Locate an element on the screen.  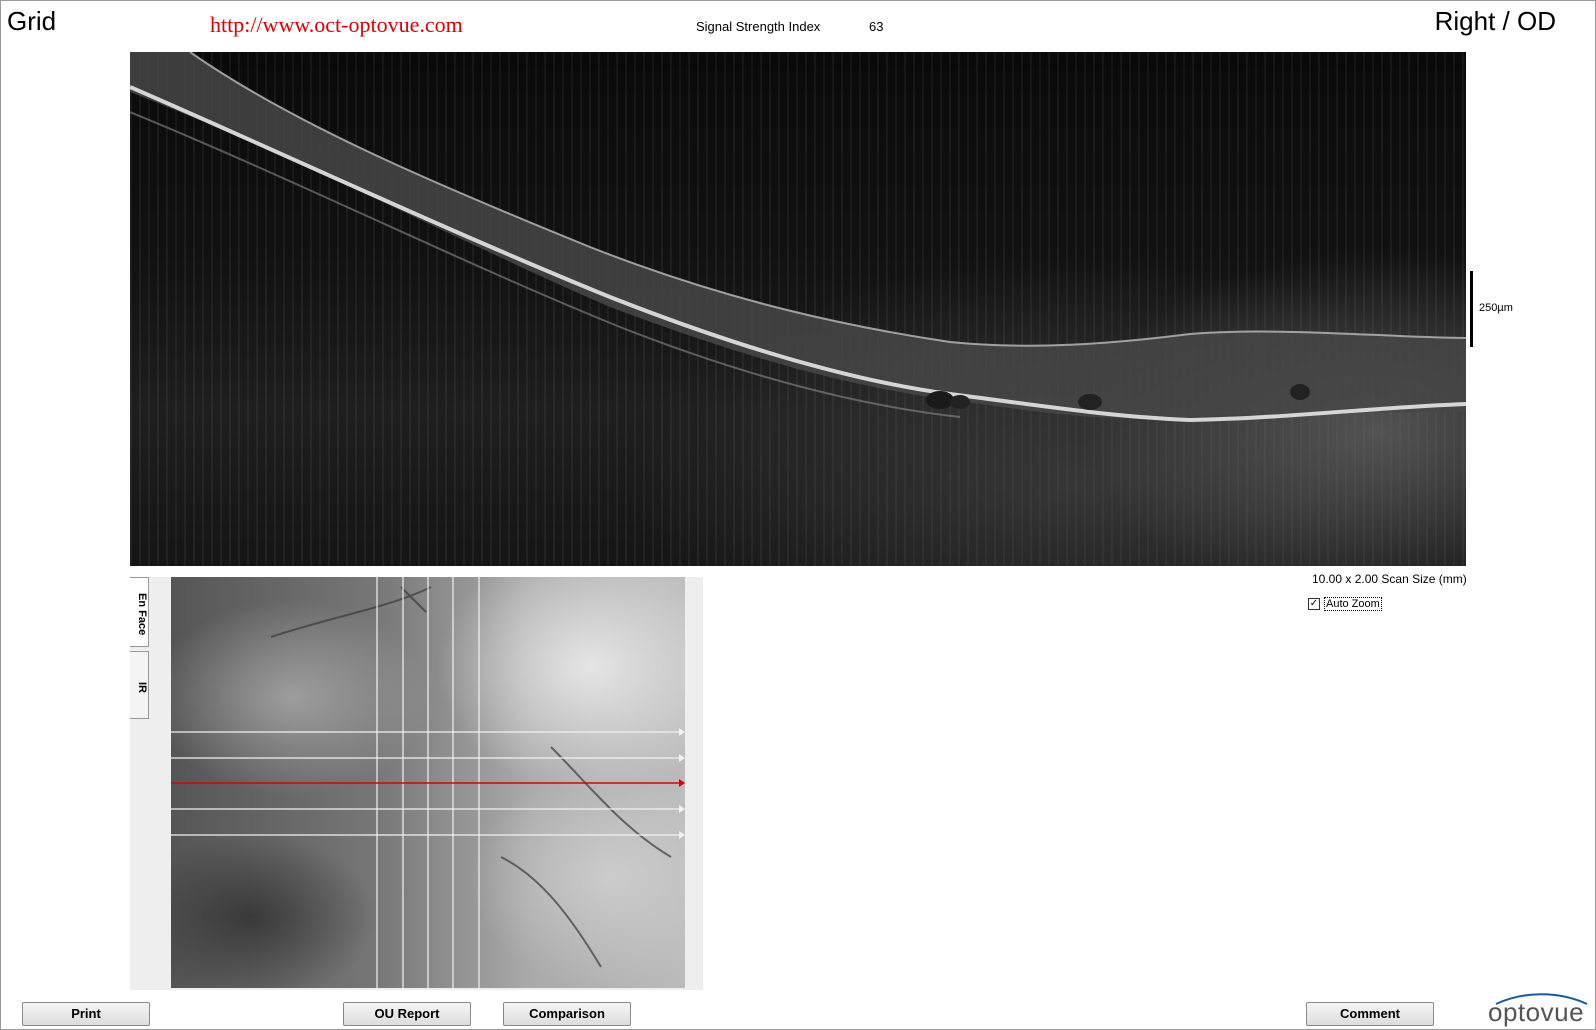
ou-report-button: OU Report is located at coordinates (407, 1014).